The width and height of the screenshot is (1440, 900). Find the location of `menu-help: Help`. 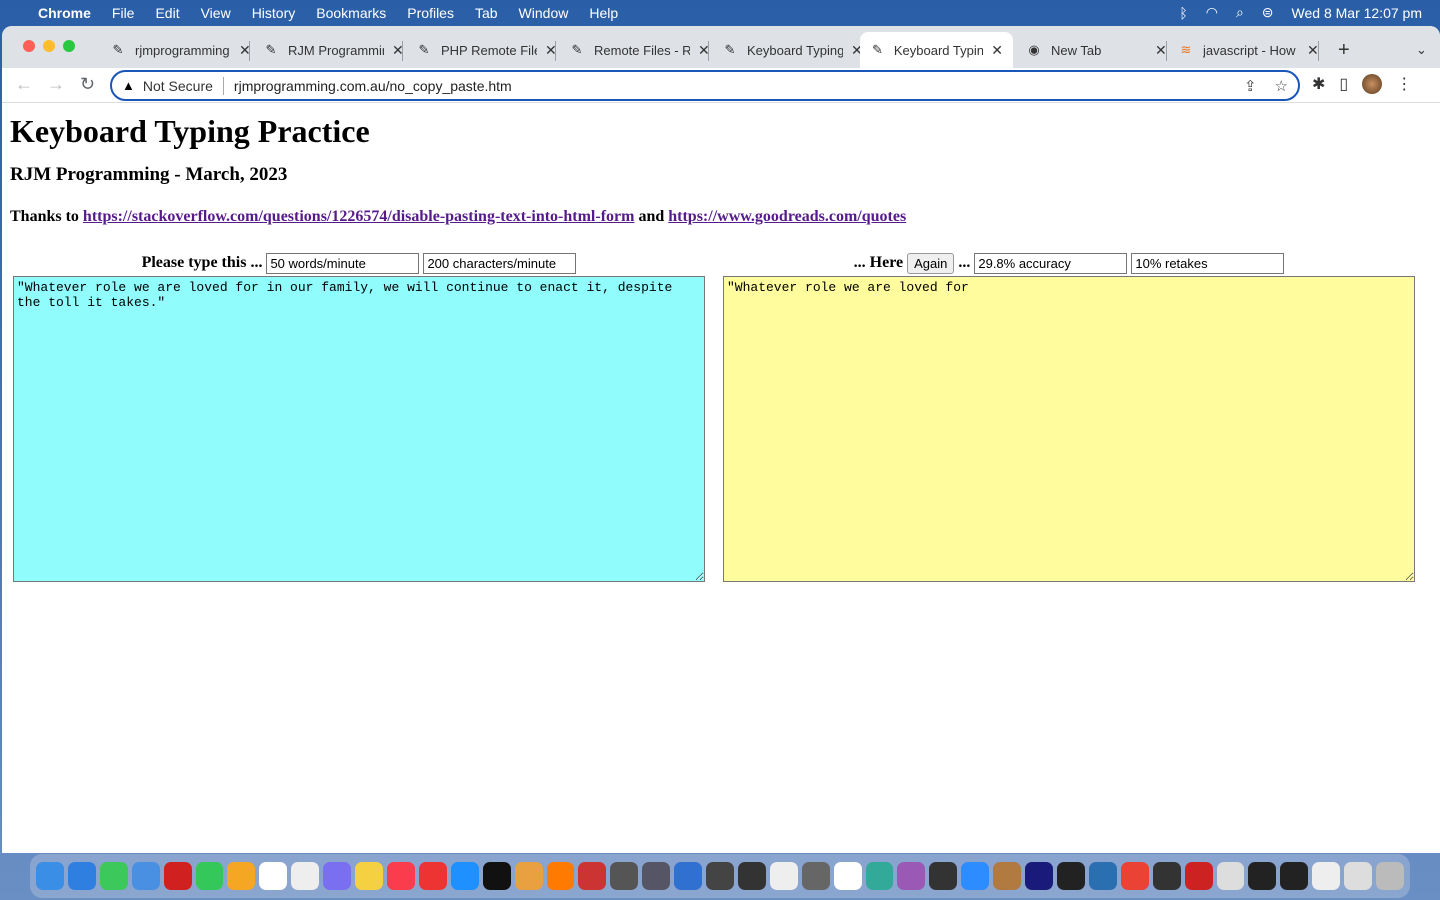

menu-help: Help is located at coordinates (603, 13).